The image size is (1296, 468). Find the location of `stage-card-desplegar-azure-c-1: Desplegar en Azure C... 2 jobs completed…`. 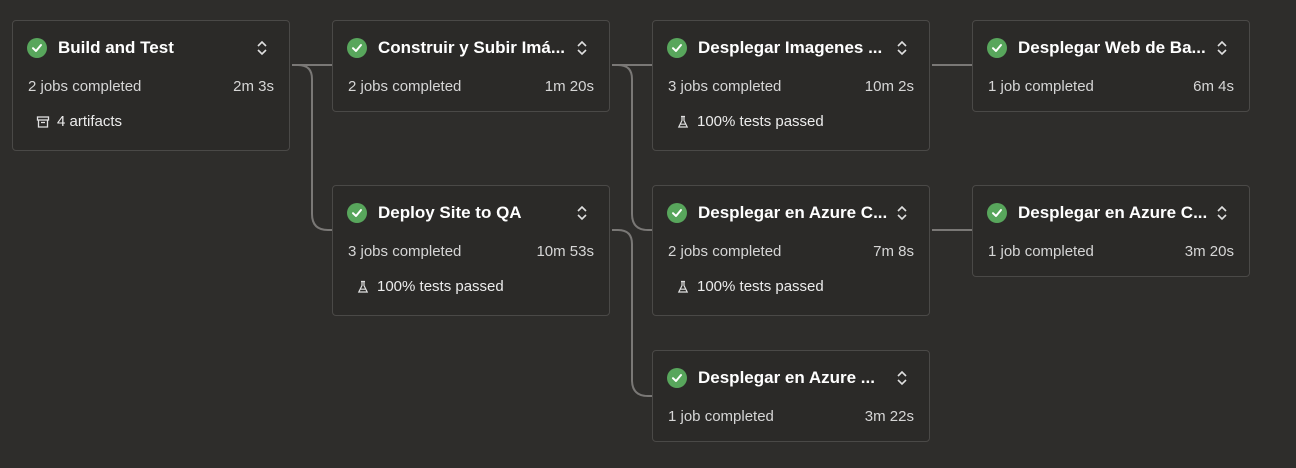

stage-card-desplegar-azure-c-1: Desplegar en Azure C... 2 jobs completed… is located at coordinates (791, 250).